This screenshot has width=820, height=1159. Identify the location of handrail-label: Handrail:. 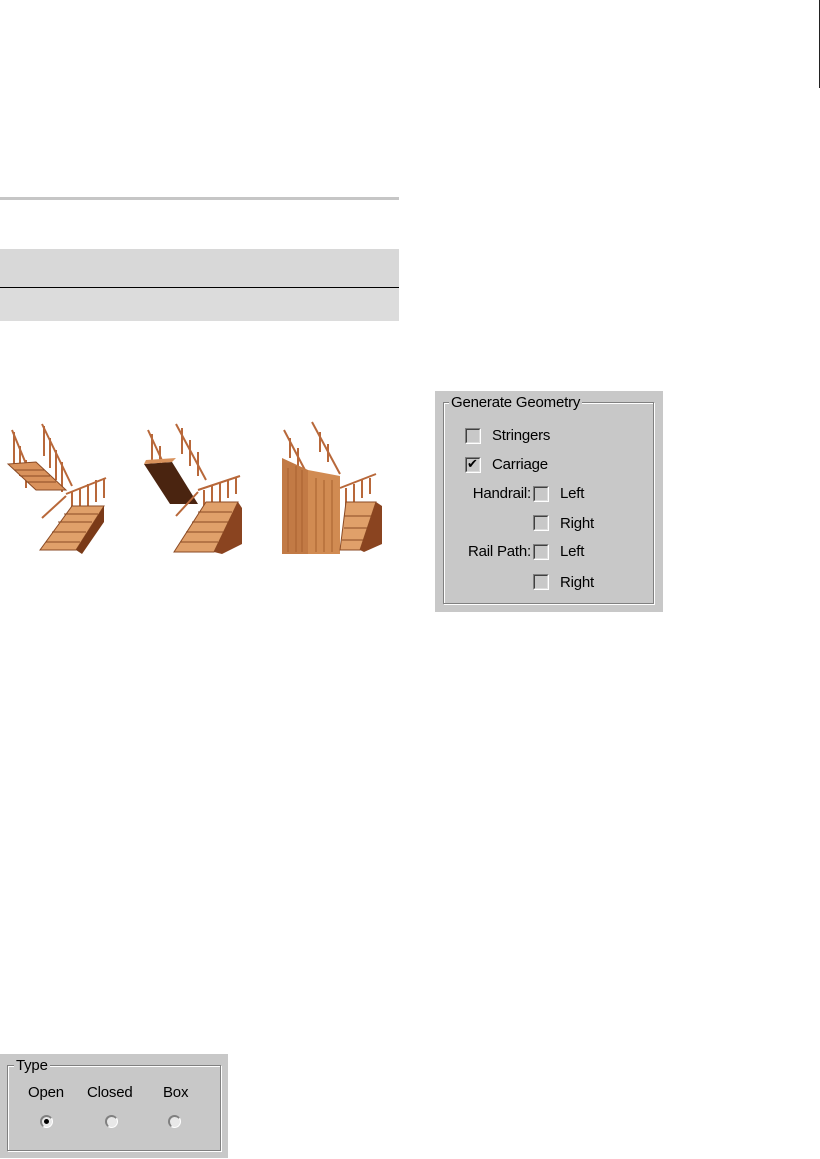
(501, 493).